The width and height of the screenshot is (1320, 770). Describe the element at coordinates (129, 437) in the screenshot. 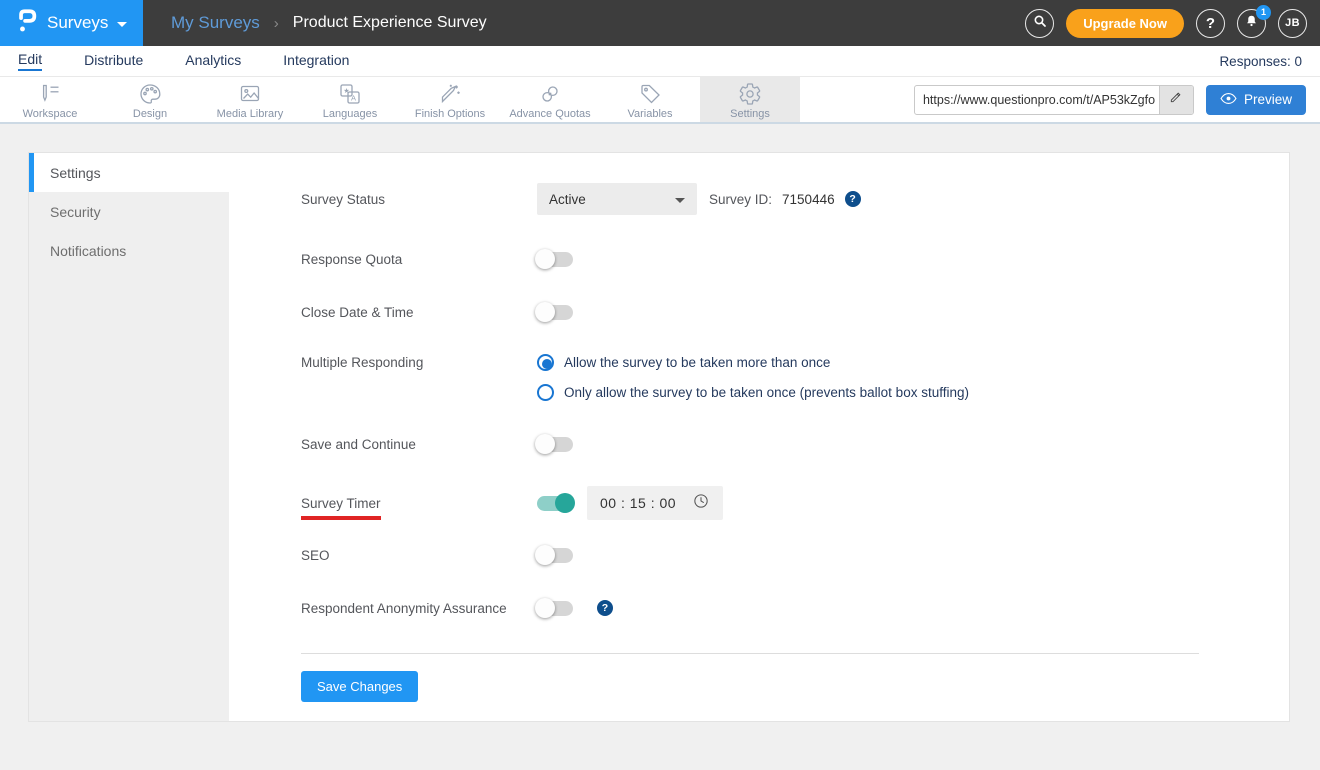

I see `settings-sidebar: Settings Security Notifications` at that location.